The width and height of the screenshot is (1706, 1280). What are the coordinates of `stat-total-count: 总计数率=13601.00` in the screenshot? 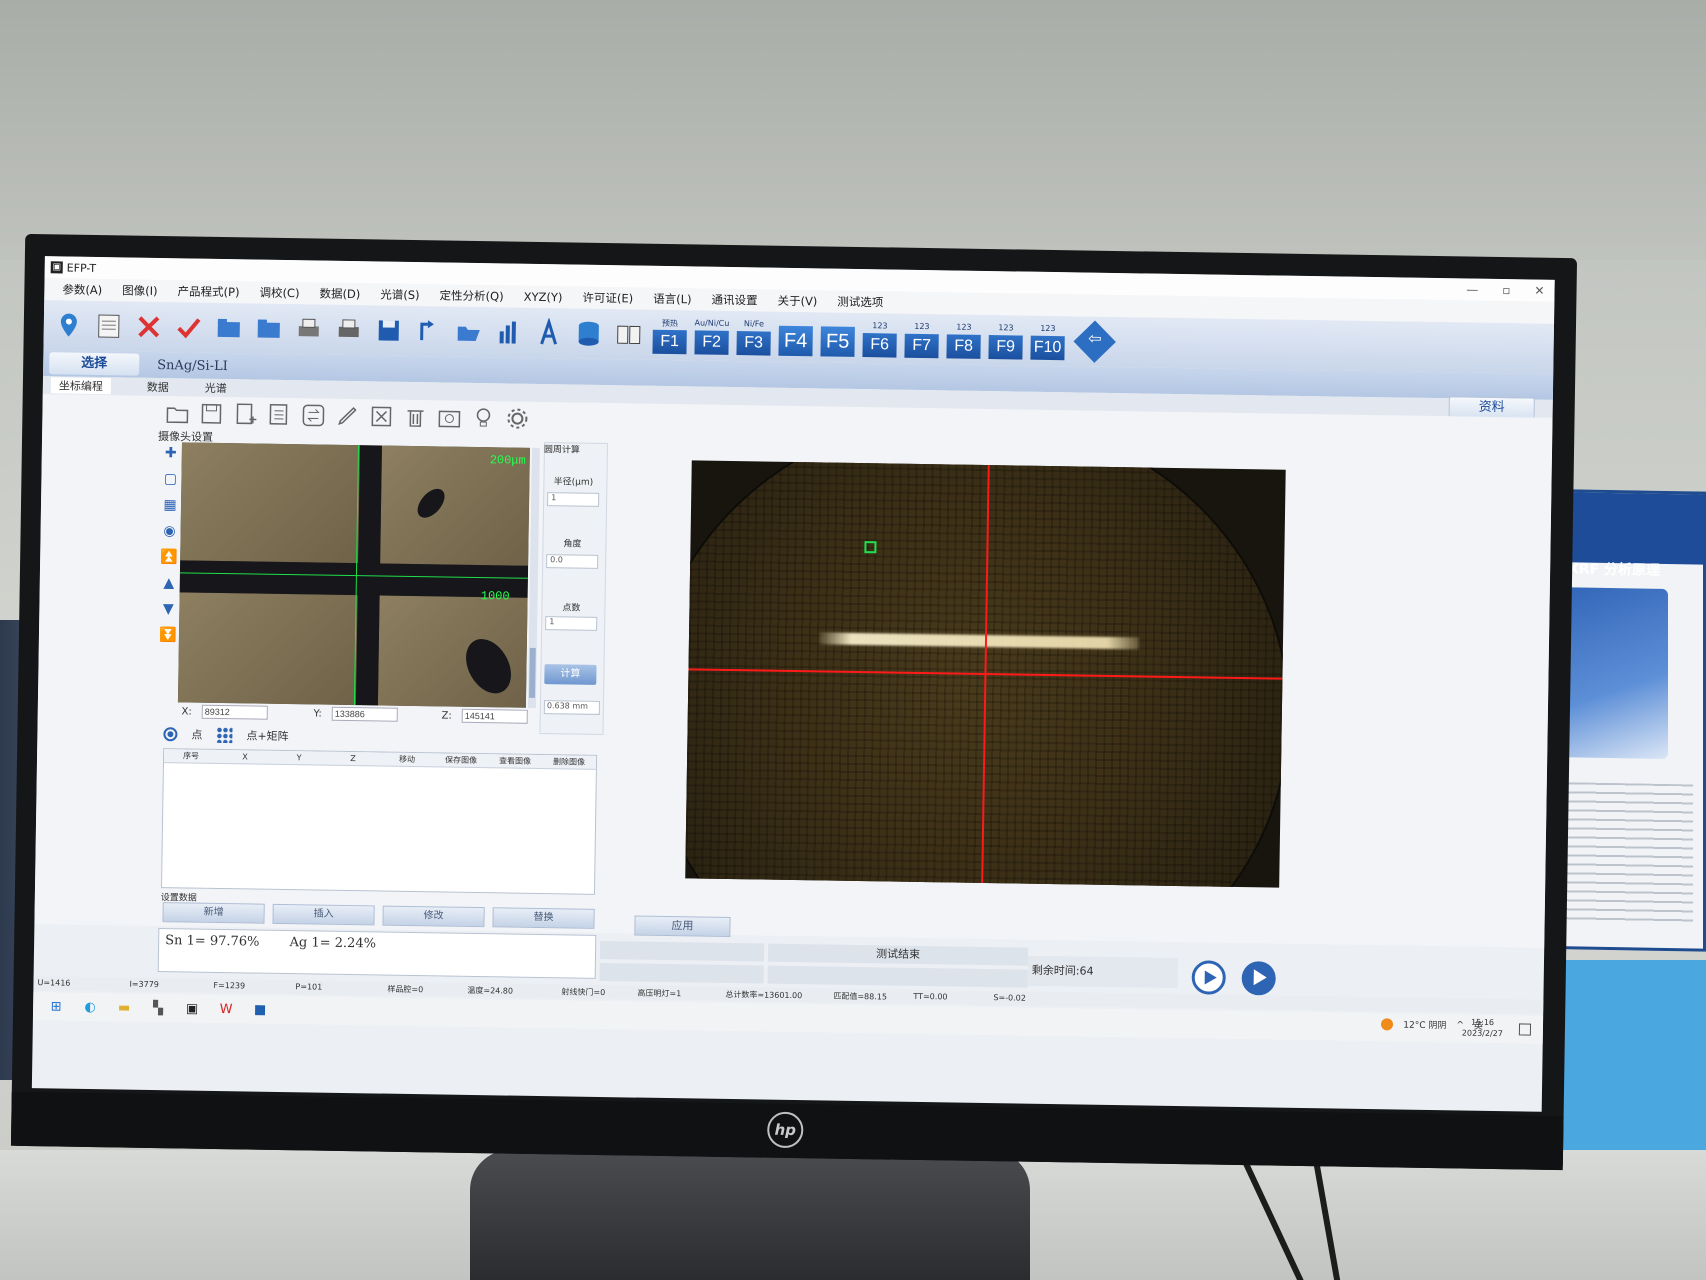 It's located at (764, 995).